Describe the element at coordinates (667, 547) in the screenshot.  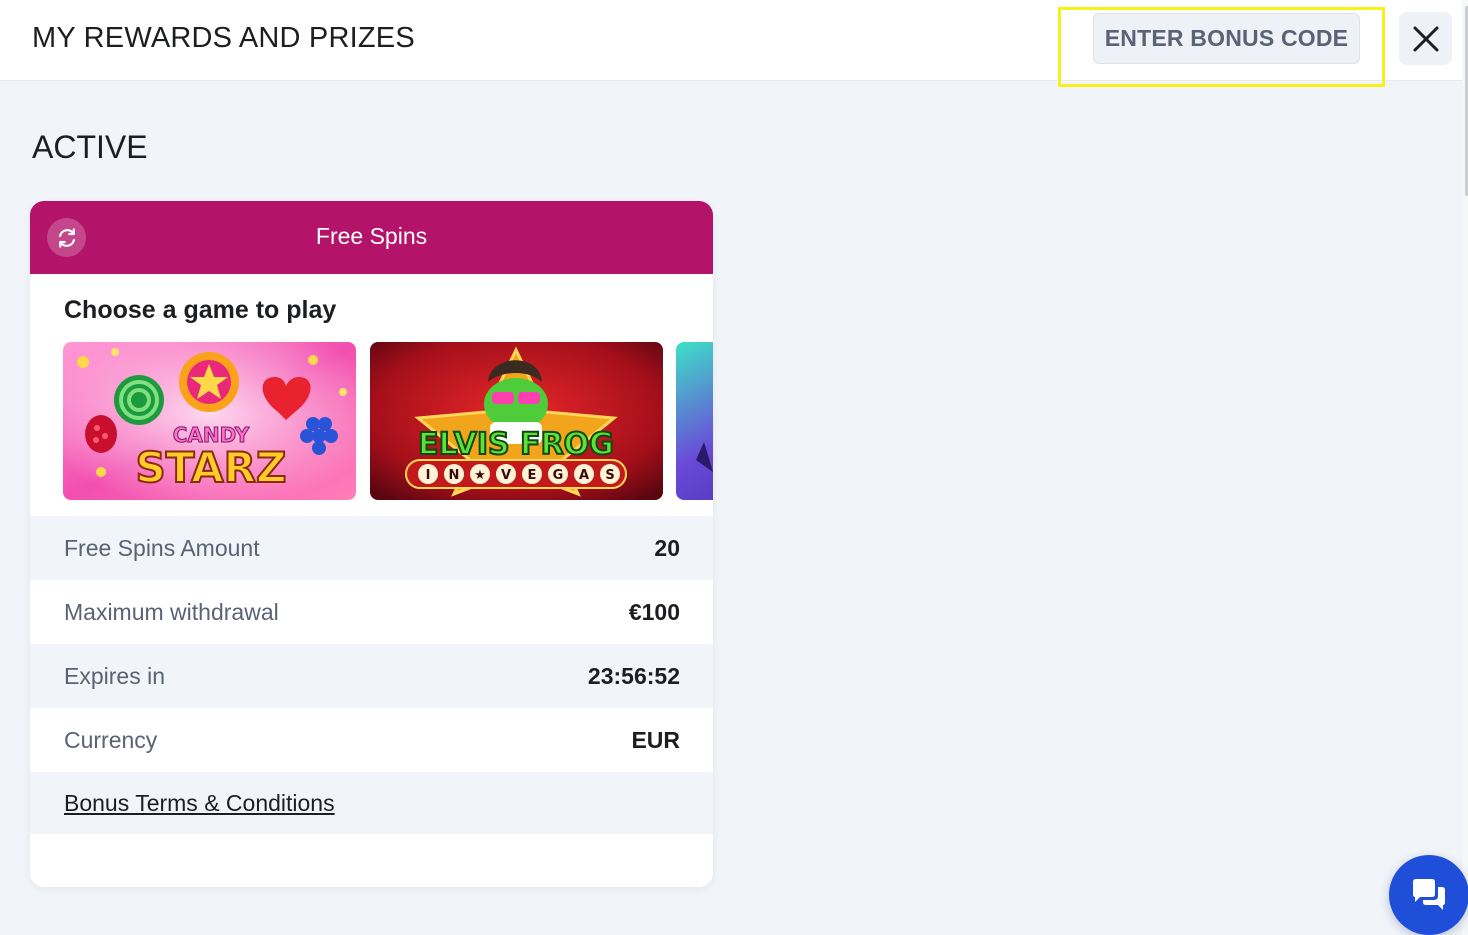
I see `detail-value: 20` at that location.